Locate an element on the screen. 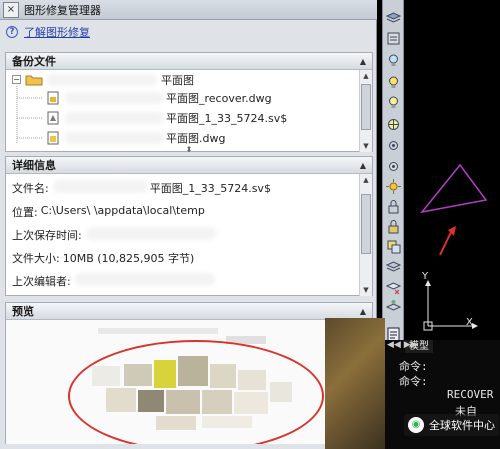 The height and width of the screenshot is (449, 500). watermark-text: 全球软件中心 is located at coordinates (462, 425).